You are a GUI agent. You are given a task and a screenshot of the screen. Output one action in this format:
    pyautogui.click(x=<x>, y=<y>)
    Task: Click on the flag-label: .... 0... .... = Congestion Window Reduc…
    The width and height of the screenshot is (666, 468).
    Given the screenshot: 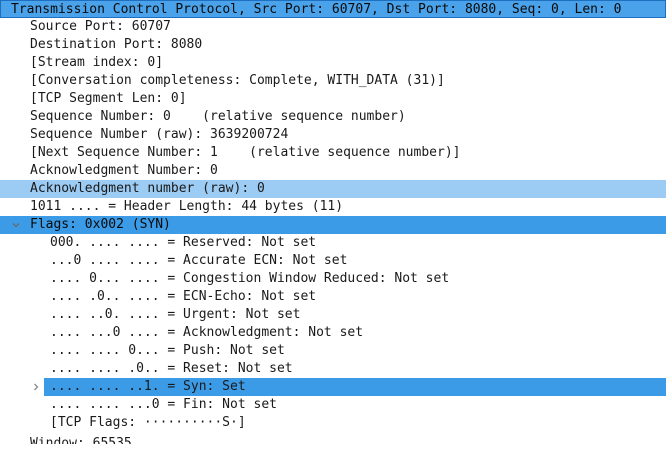 What is the action you would take?
    pyautogui.click(x=250, y=278)
    